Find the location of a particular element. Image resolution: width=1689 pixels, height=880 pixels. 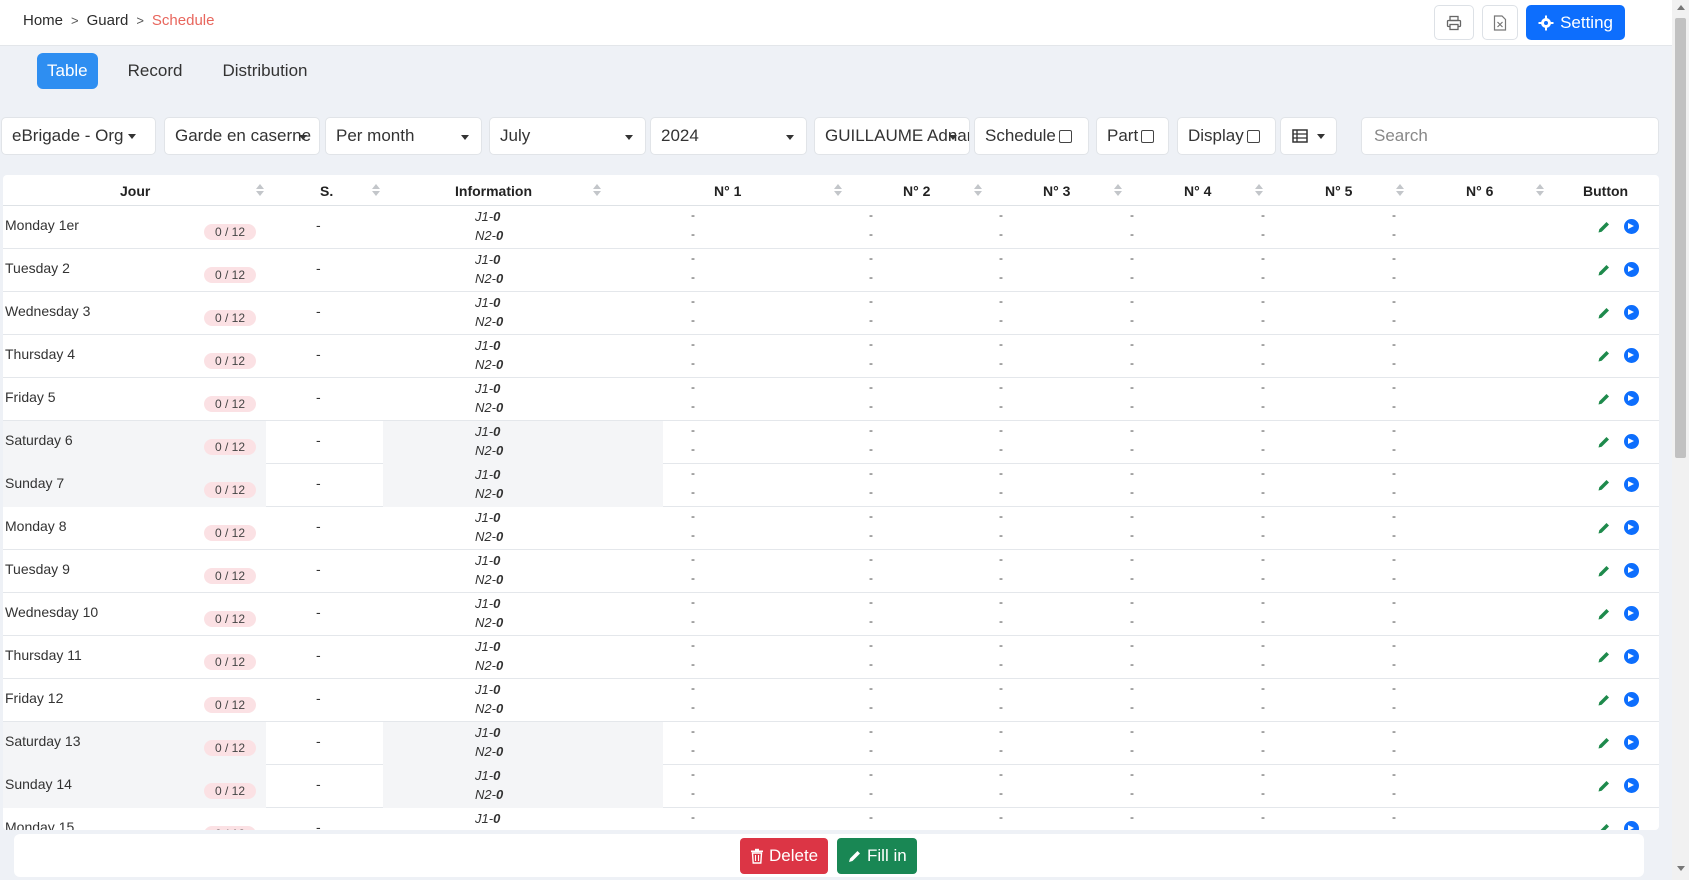

fill-in-button: Fill in is located at coordinates (877, 856).